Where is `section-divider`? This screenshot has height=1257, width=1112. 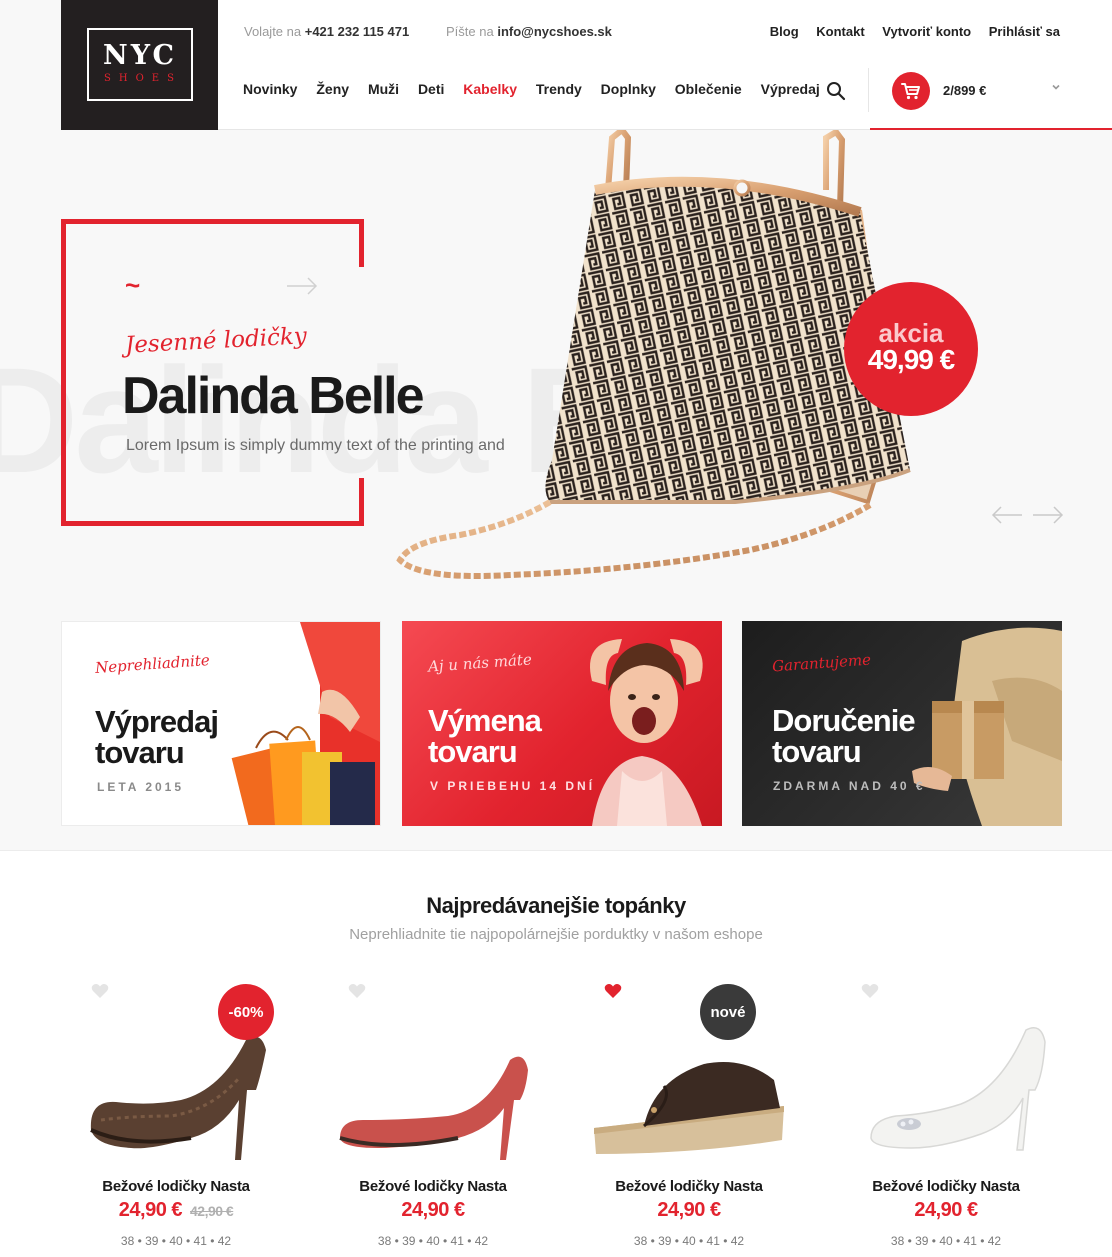 section-divider is located at coordinates (556, 850).